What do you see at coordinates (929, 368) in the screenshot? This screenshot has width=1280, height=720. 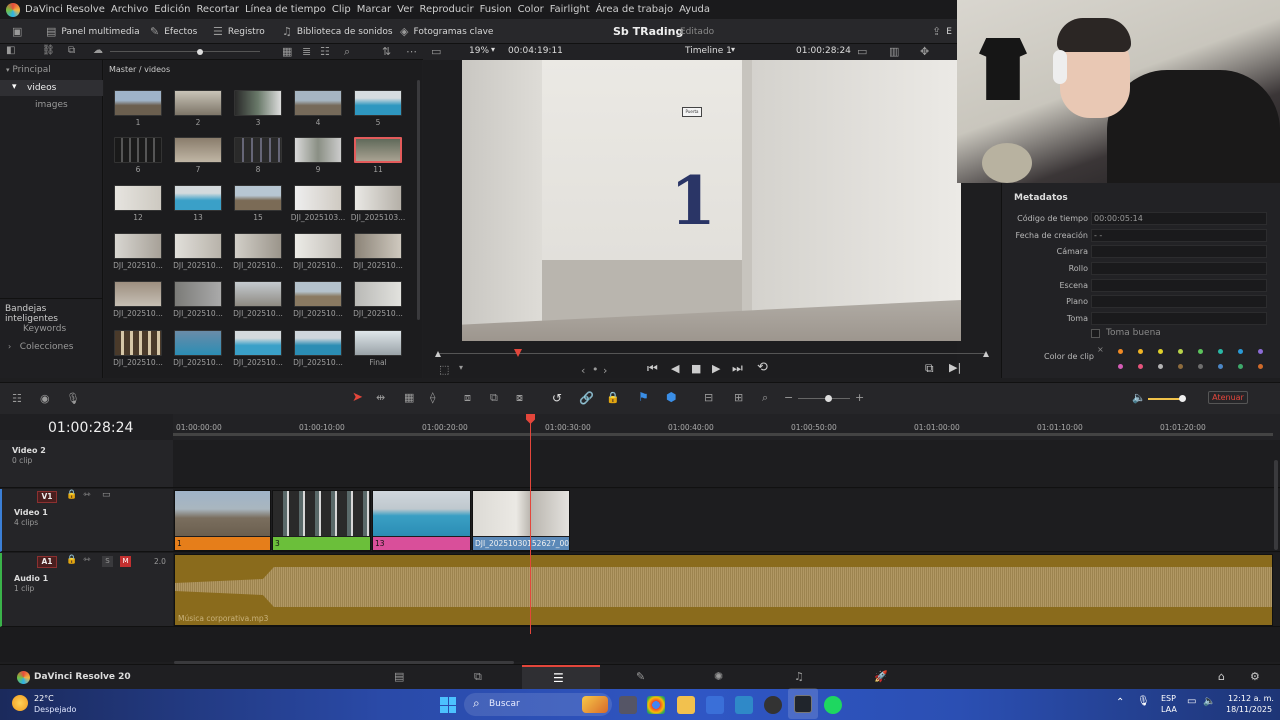 I see `match-frame-icon: ⧉` at bounding box center [929, 368].